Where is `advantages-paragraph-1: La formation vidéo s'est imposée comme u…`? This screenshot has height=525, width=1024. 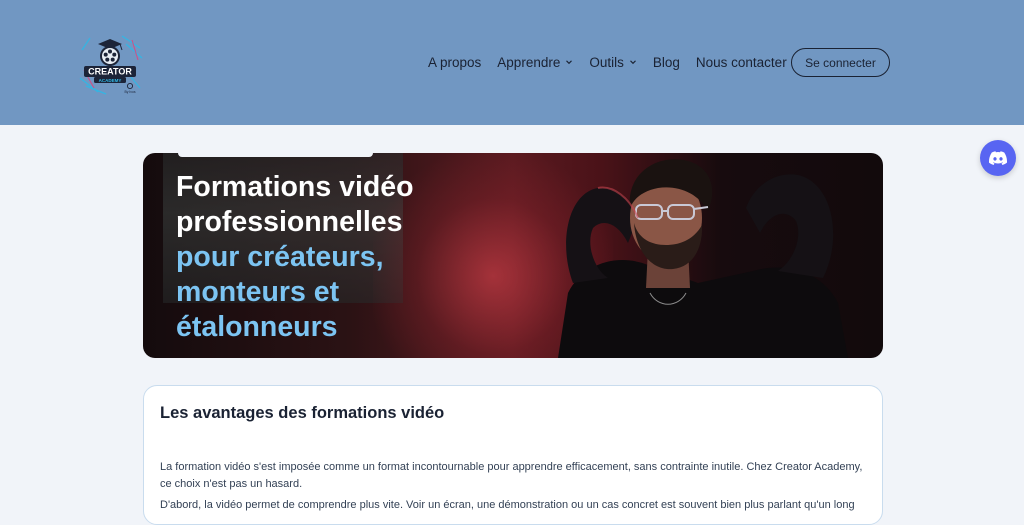 advantages-paragraph-1: La formation vidéo s'est imposée comme u… is located at coordinates (511, 475).